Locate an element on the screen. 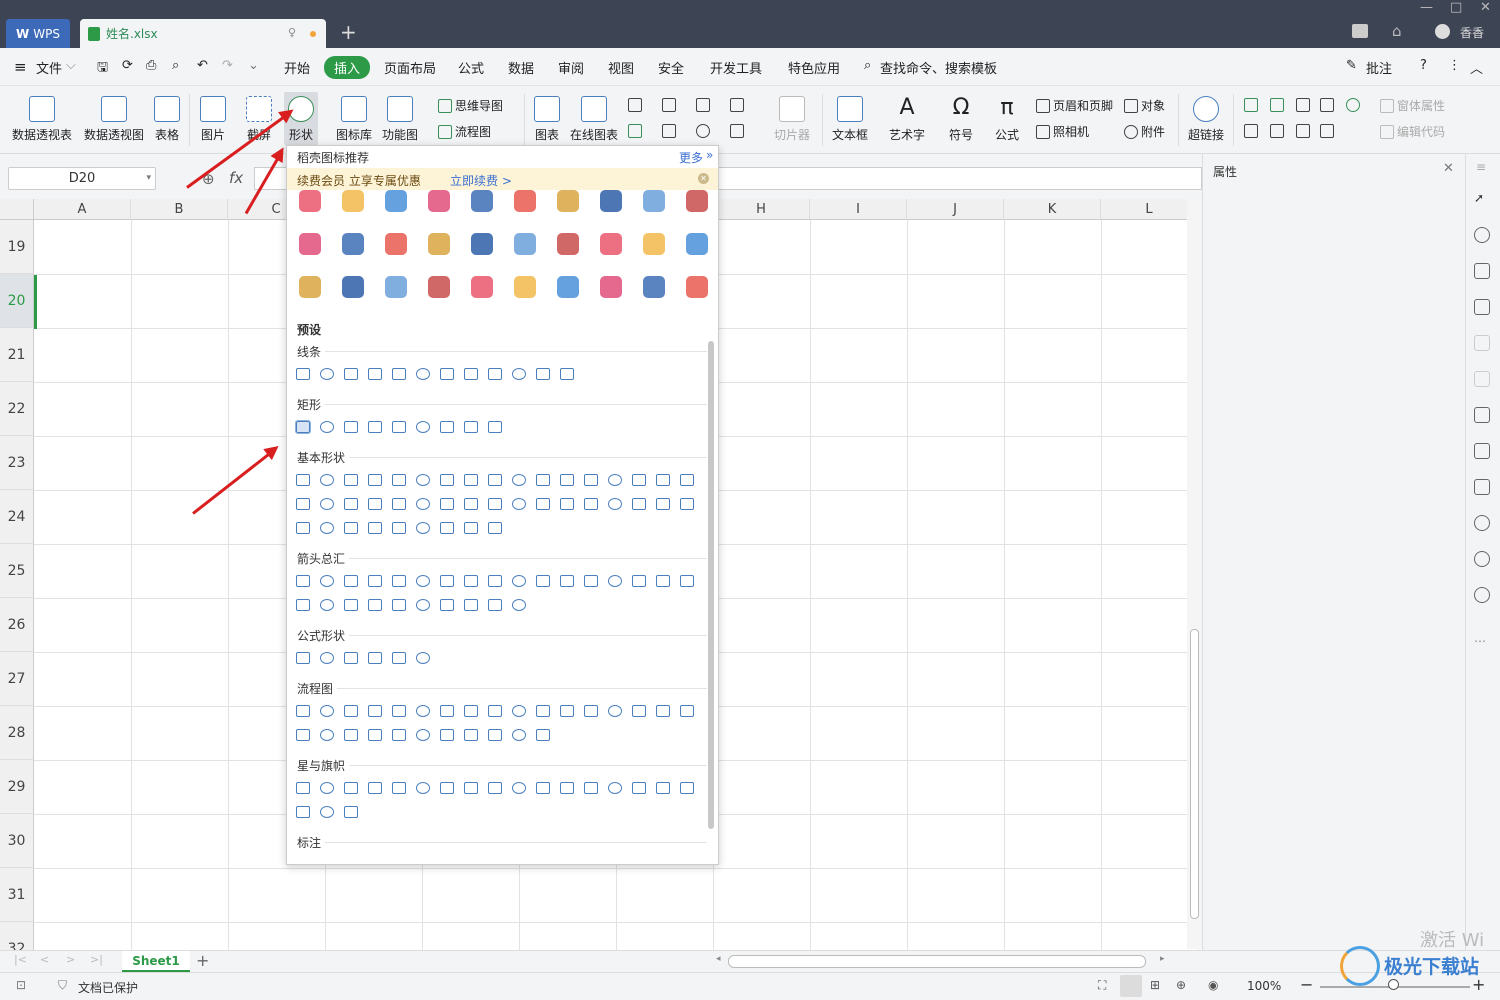 The height and width of the screenshot is (1000, 1500). print-preview-icon: ⌕ is located at coordinates (175, 65).